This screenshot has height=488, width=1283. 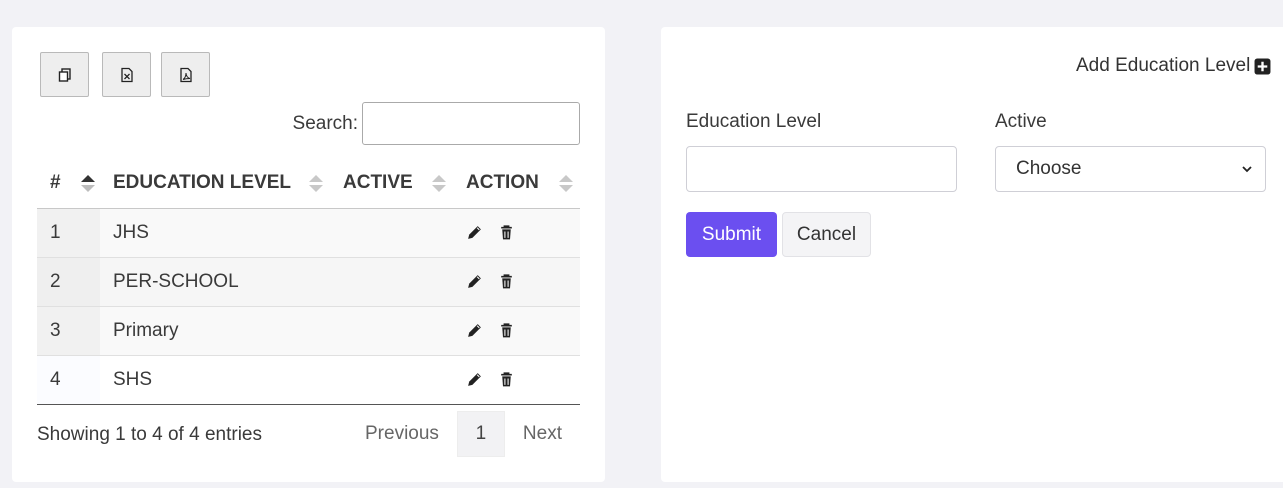 I want to click on add-education-level-label: Add Education Level, so click(x=1163, y=65).